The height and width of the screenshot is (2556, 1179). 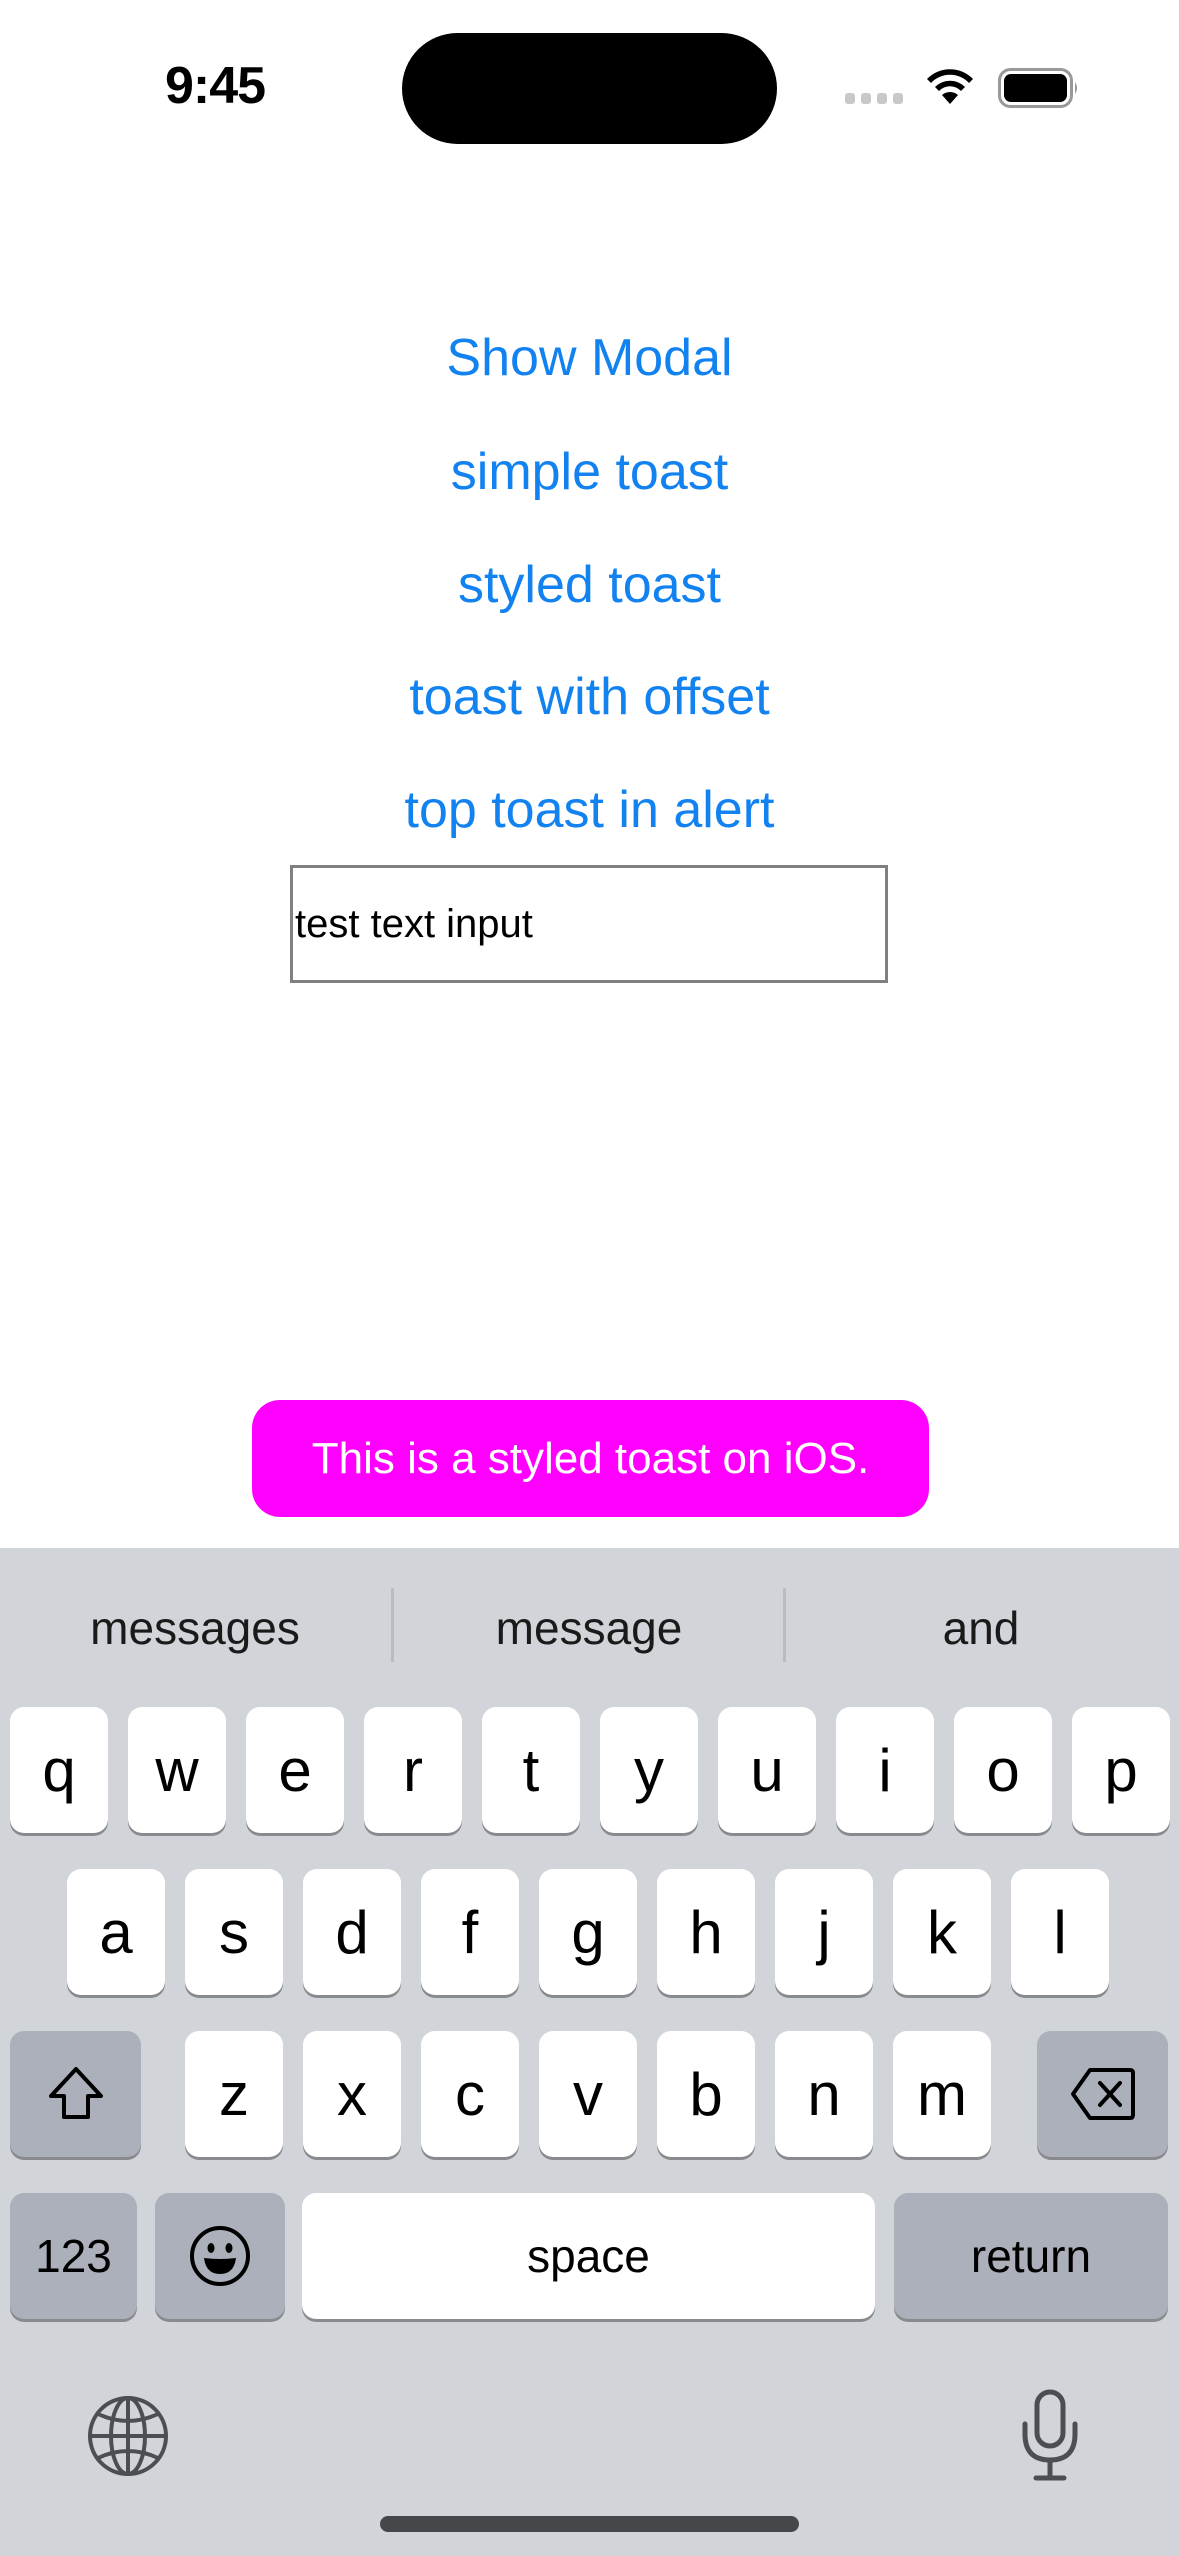 What do you see at coordinates (588, 1932) in the screenshot?
I see `key-g: g` at bounding box center [588, 1932].